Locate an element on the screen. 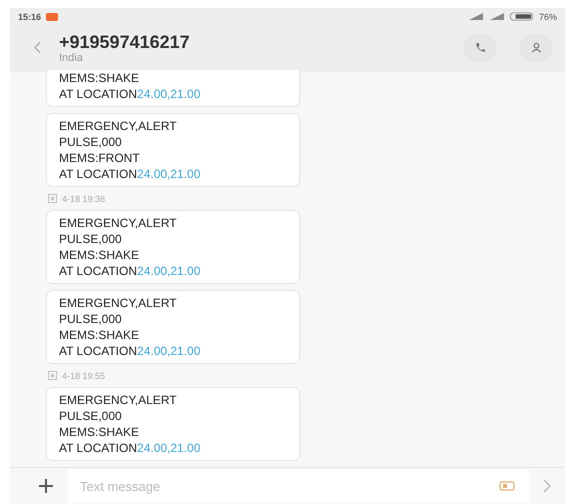  contact-button is located at coordinates (536, 48).